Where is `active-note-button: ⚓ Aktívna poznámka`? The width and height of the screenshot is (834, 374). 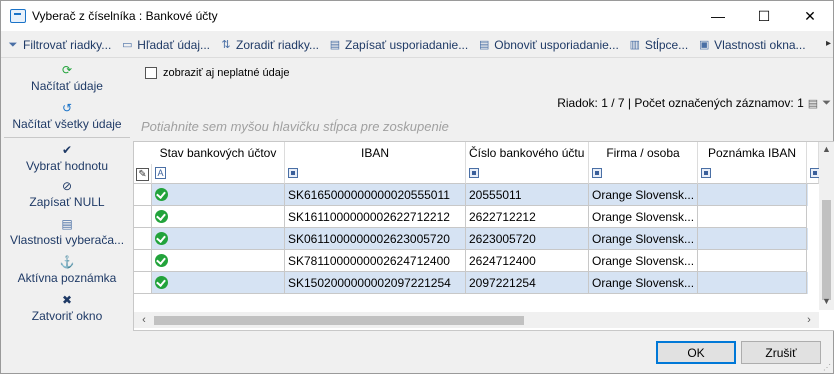 active-note-button: ⚓ Aktívna poznámka is located at coordinates (67, 270).